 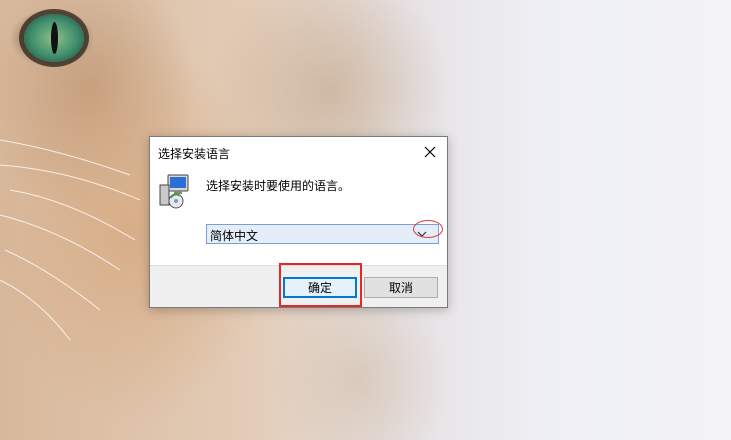 What do you see at coordinates (322, 234) in the screenshot?
I see `language-select: 简体中文` at bounding box center [322, 234].